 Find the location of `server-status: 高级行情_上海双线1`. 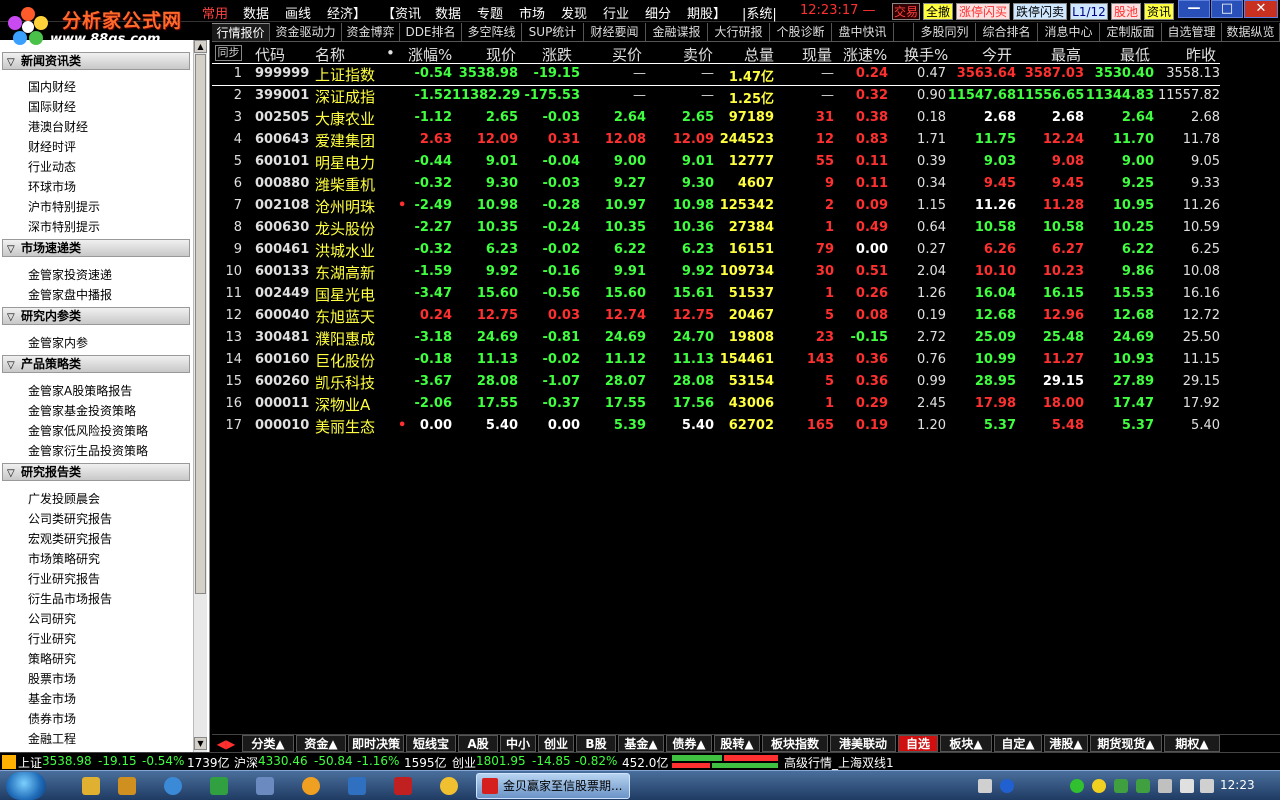

server-status: 高级行情_上海双线1 is located at coordinates (839, 762).